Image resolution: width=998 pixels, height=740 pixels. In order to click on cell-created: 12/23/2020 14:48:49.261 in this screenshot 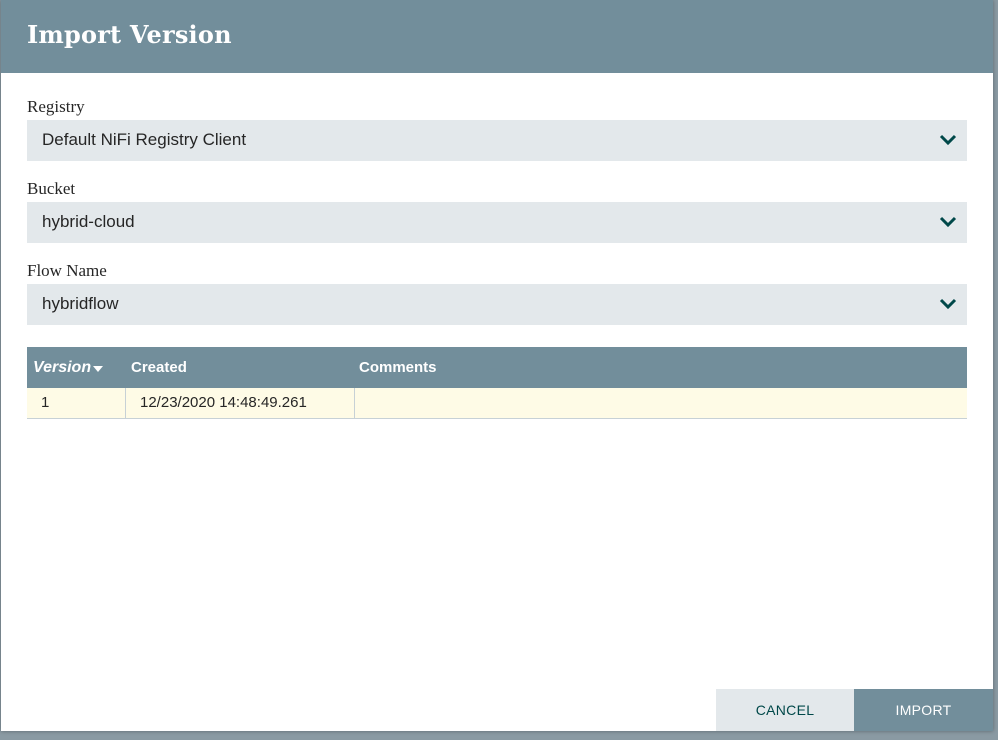, I will do `click(223, 402)`.